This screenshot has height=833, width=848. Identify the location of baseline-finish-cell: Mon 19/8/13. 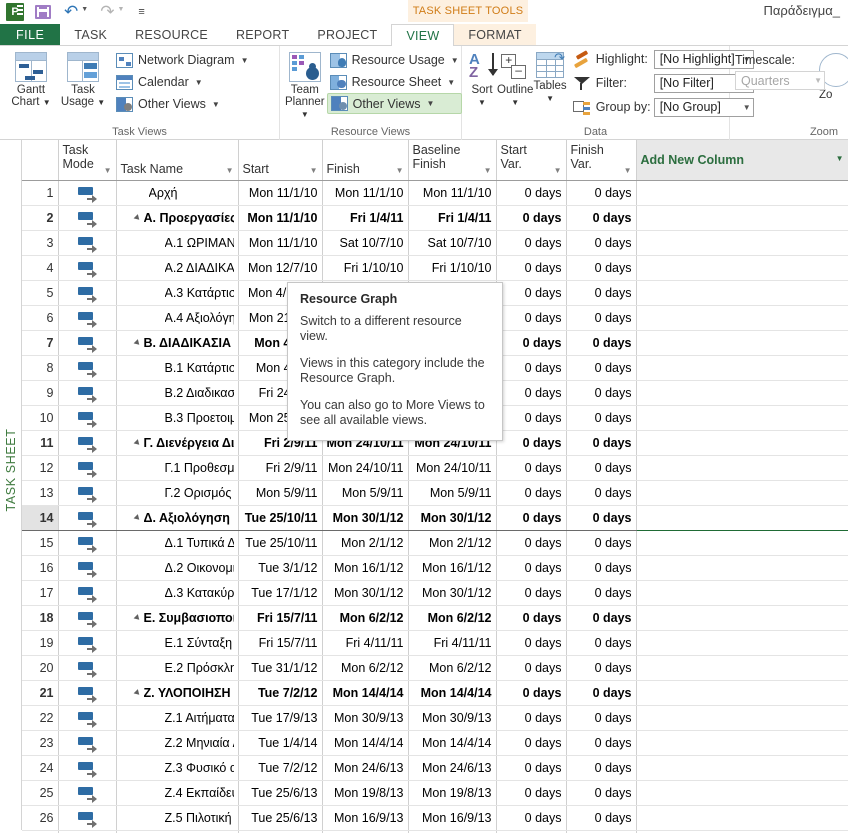
(452, 793).